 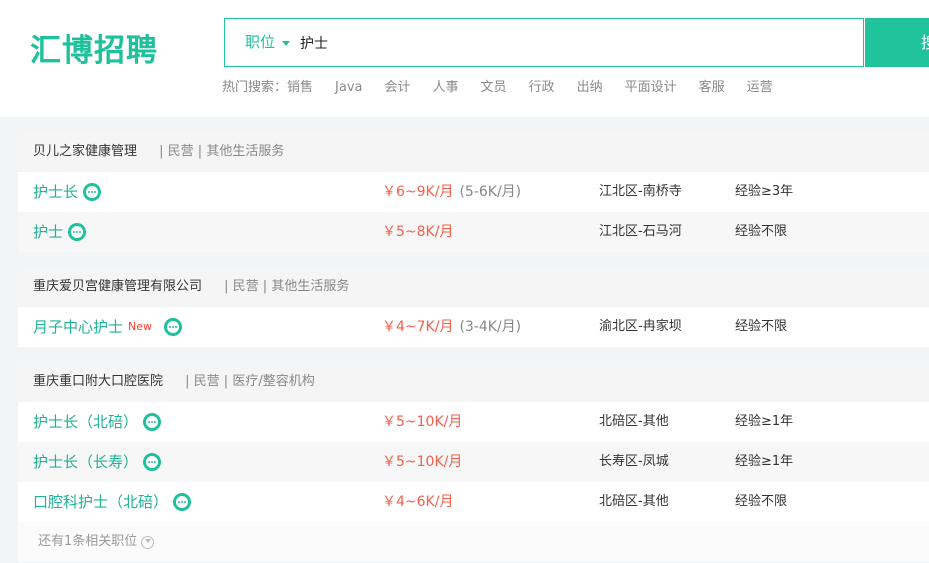 What do you see at coordinates (286, 43) in the screenshot?
I see `chevron-down-icon` at bounding box center [286, 43].